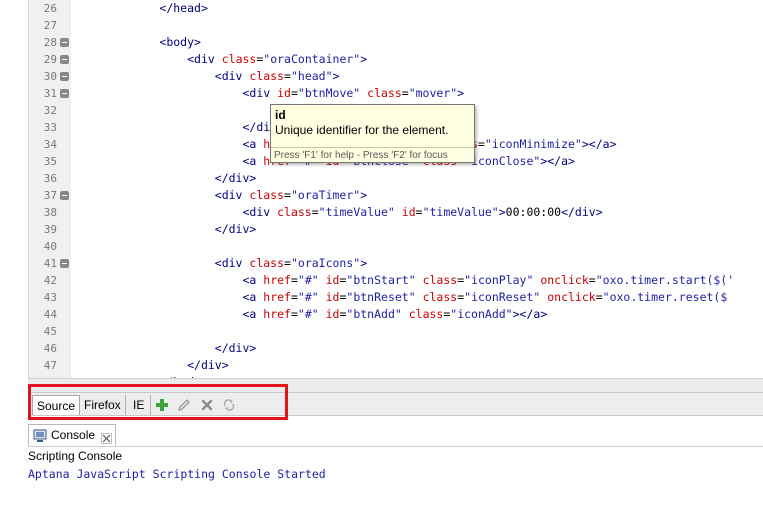 Image resolution: width=763 pixels, height=516 pixels. Describe the element at coordinates (396, 8) in the screenshot. I see `code-line: 26 </head>` at that location.